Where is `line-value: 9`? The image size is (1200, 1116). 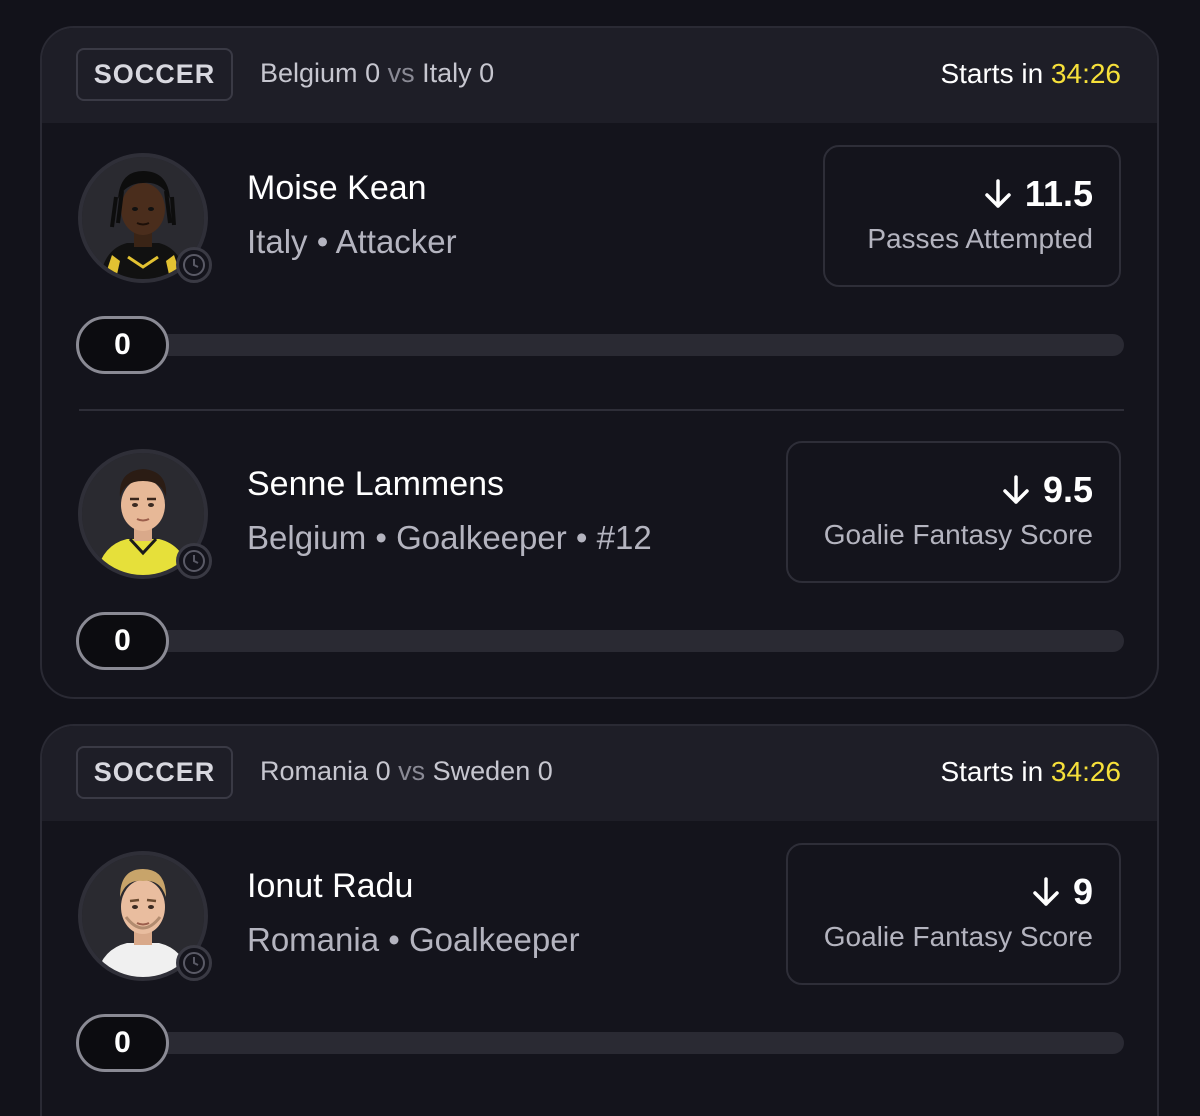
line-value: 9 is located at coordinates (1082, 891).